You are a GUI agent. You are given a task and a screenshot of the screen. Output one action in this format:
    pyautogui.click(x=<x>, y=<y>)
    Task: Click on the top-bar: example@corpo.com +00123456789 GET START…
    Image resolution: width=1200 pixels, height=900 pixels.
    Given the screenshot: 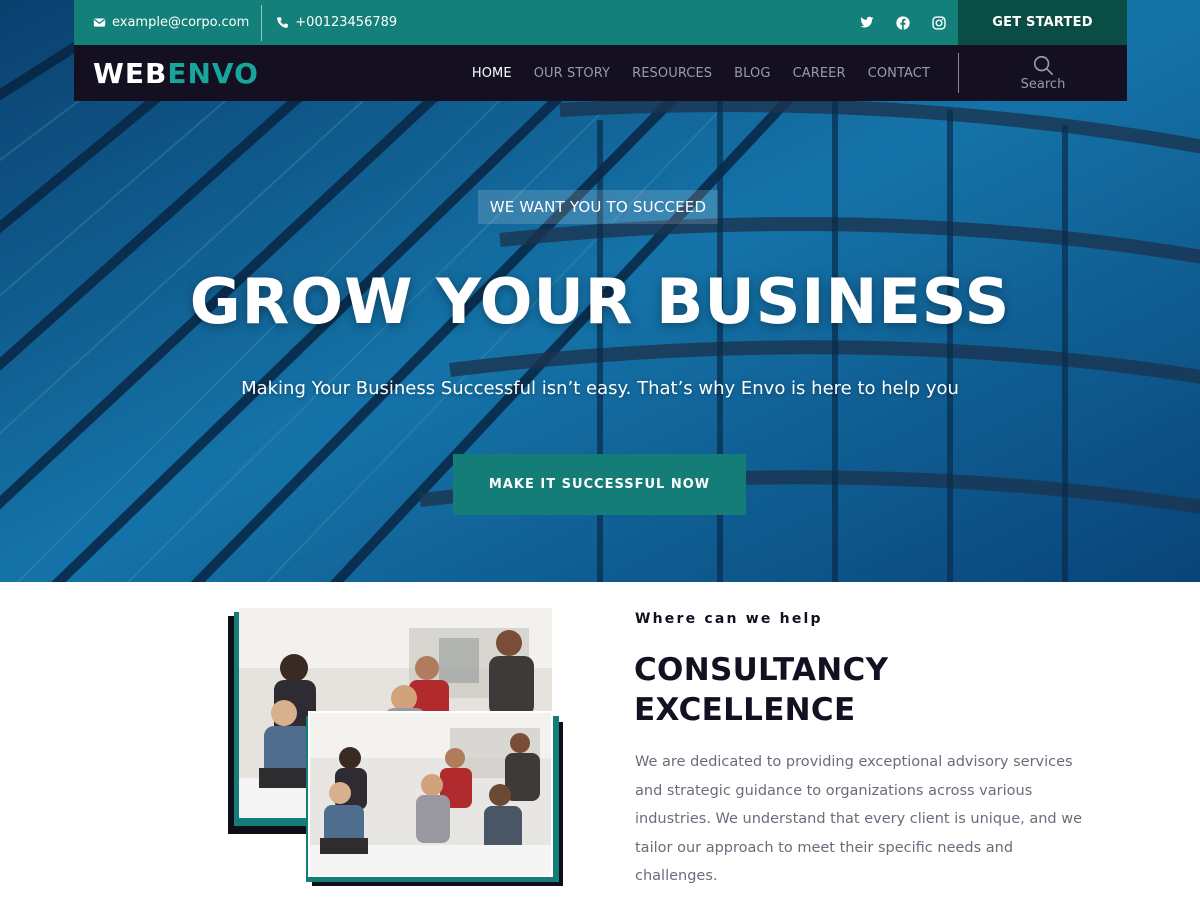 What is the action you would take?
    pyautogui.click(x=600, y=22)
    